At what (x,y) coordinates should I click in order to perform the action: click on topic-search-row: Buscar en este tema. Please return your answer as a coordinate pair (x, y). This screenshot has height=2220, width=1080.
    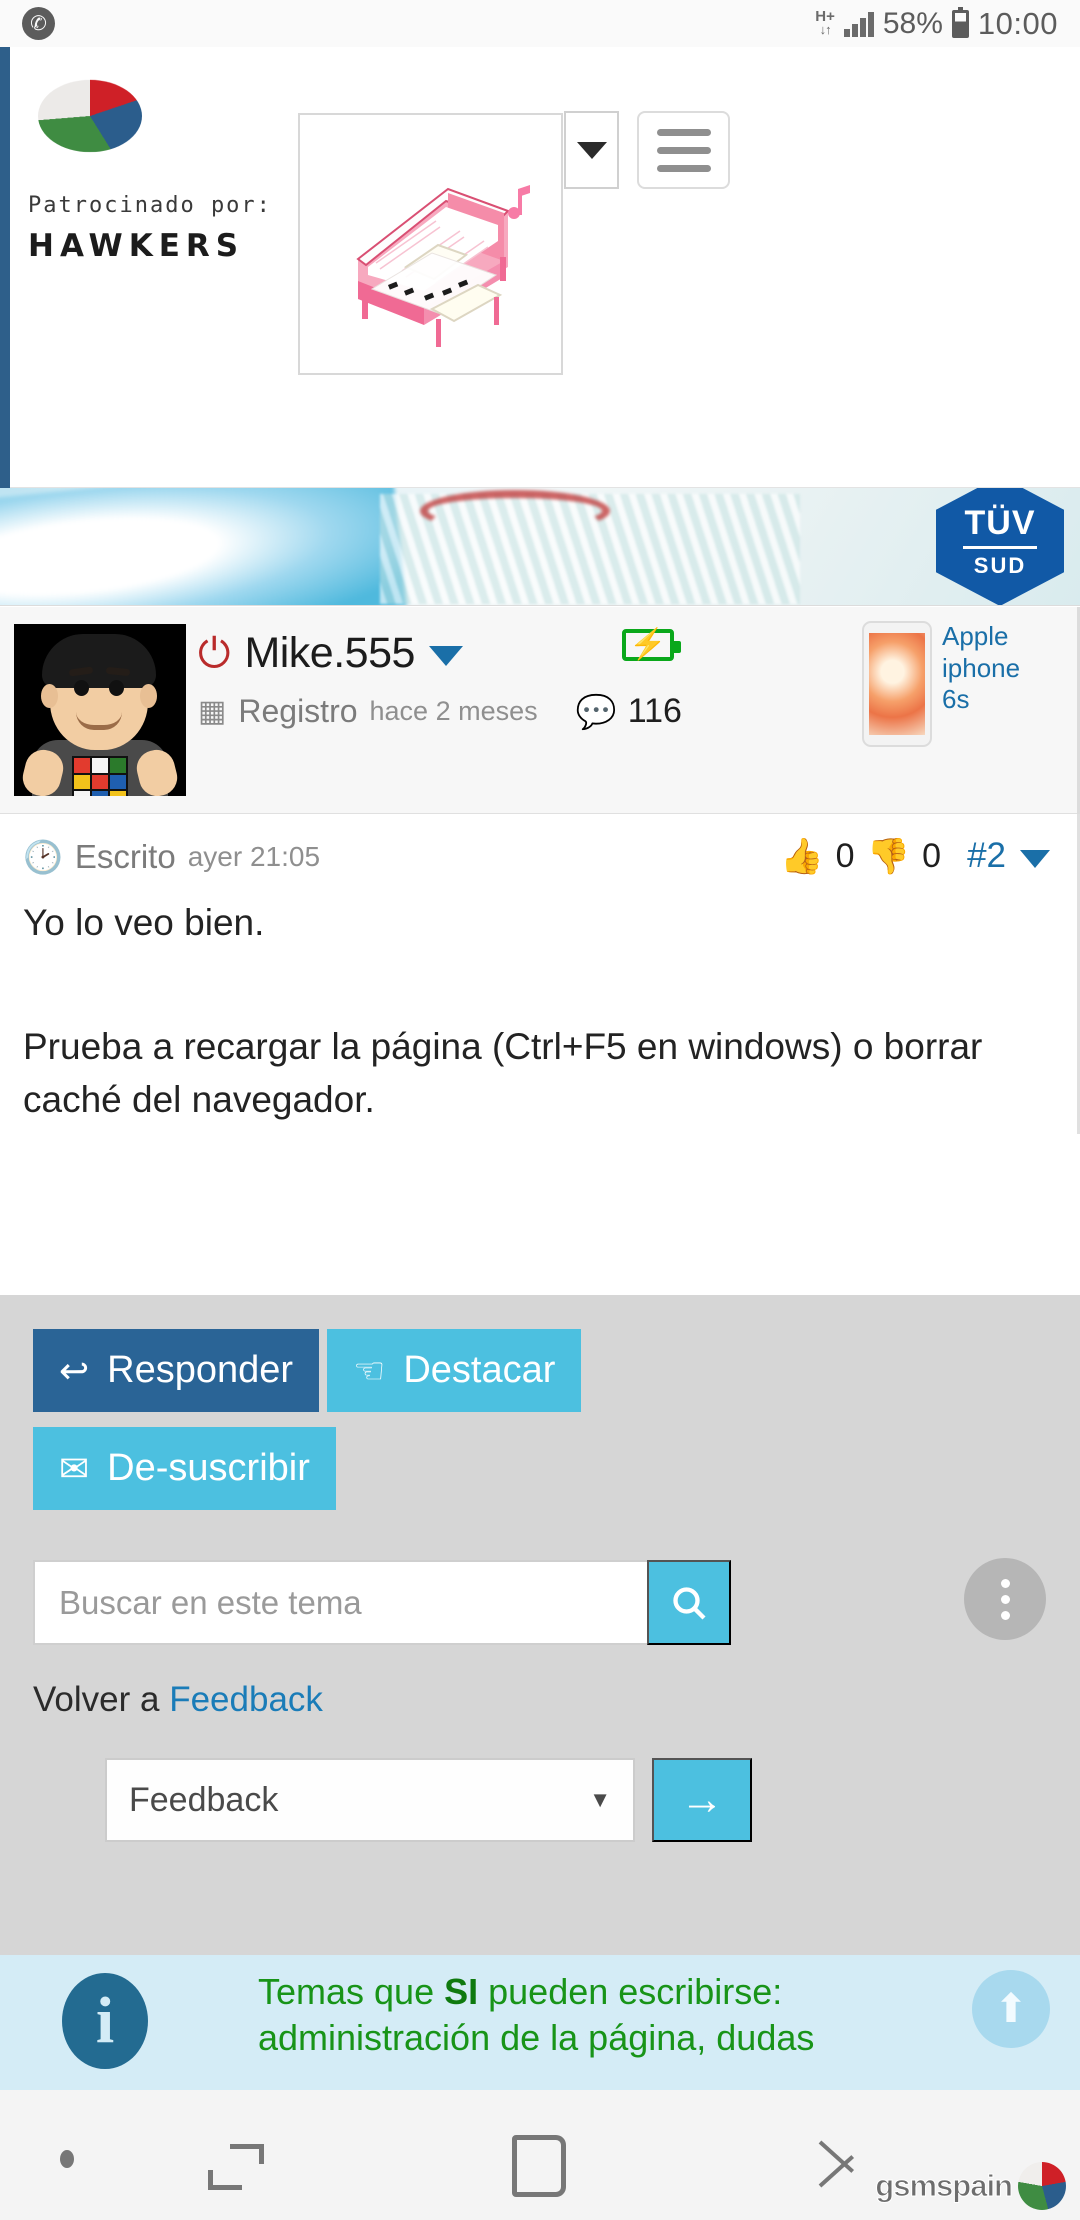
    Looking at the image, I should click on (382, 1602).